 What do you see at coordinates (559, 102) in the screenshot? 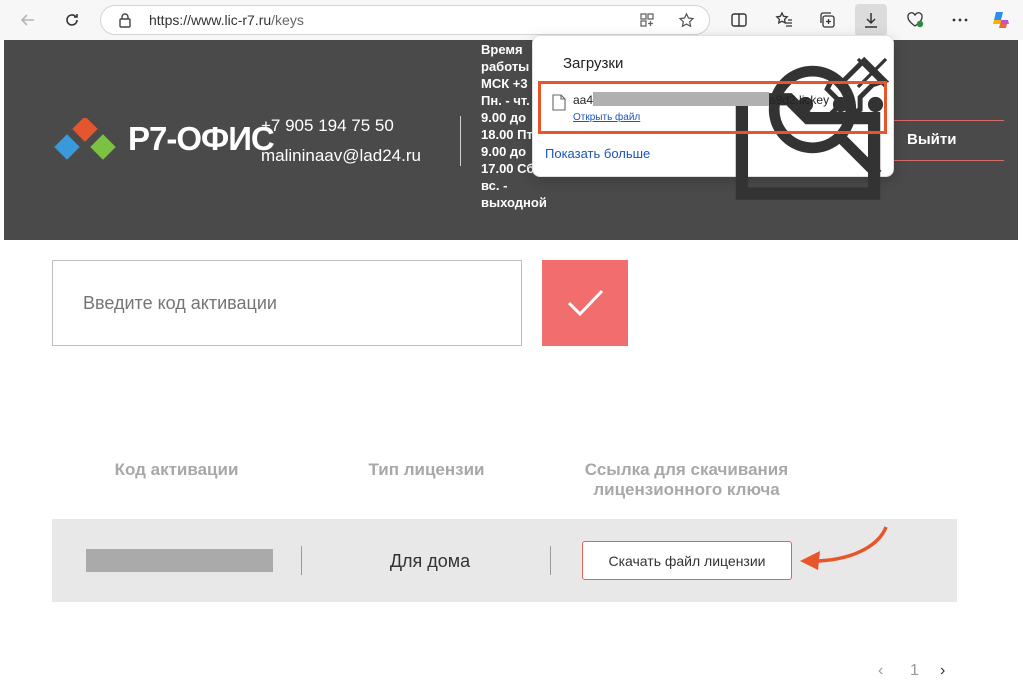
I see `file-icon` at bounding box center [559, 102].